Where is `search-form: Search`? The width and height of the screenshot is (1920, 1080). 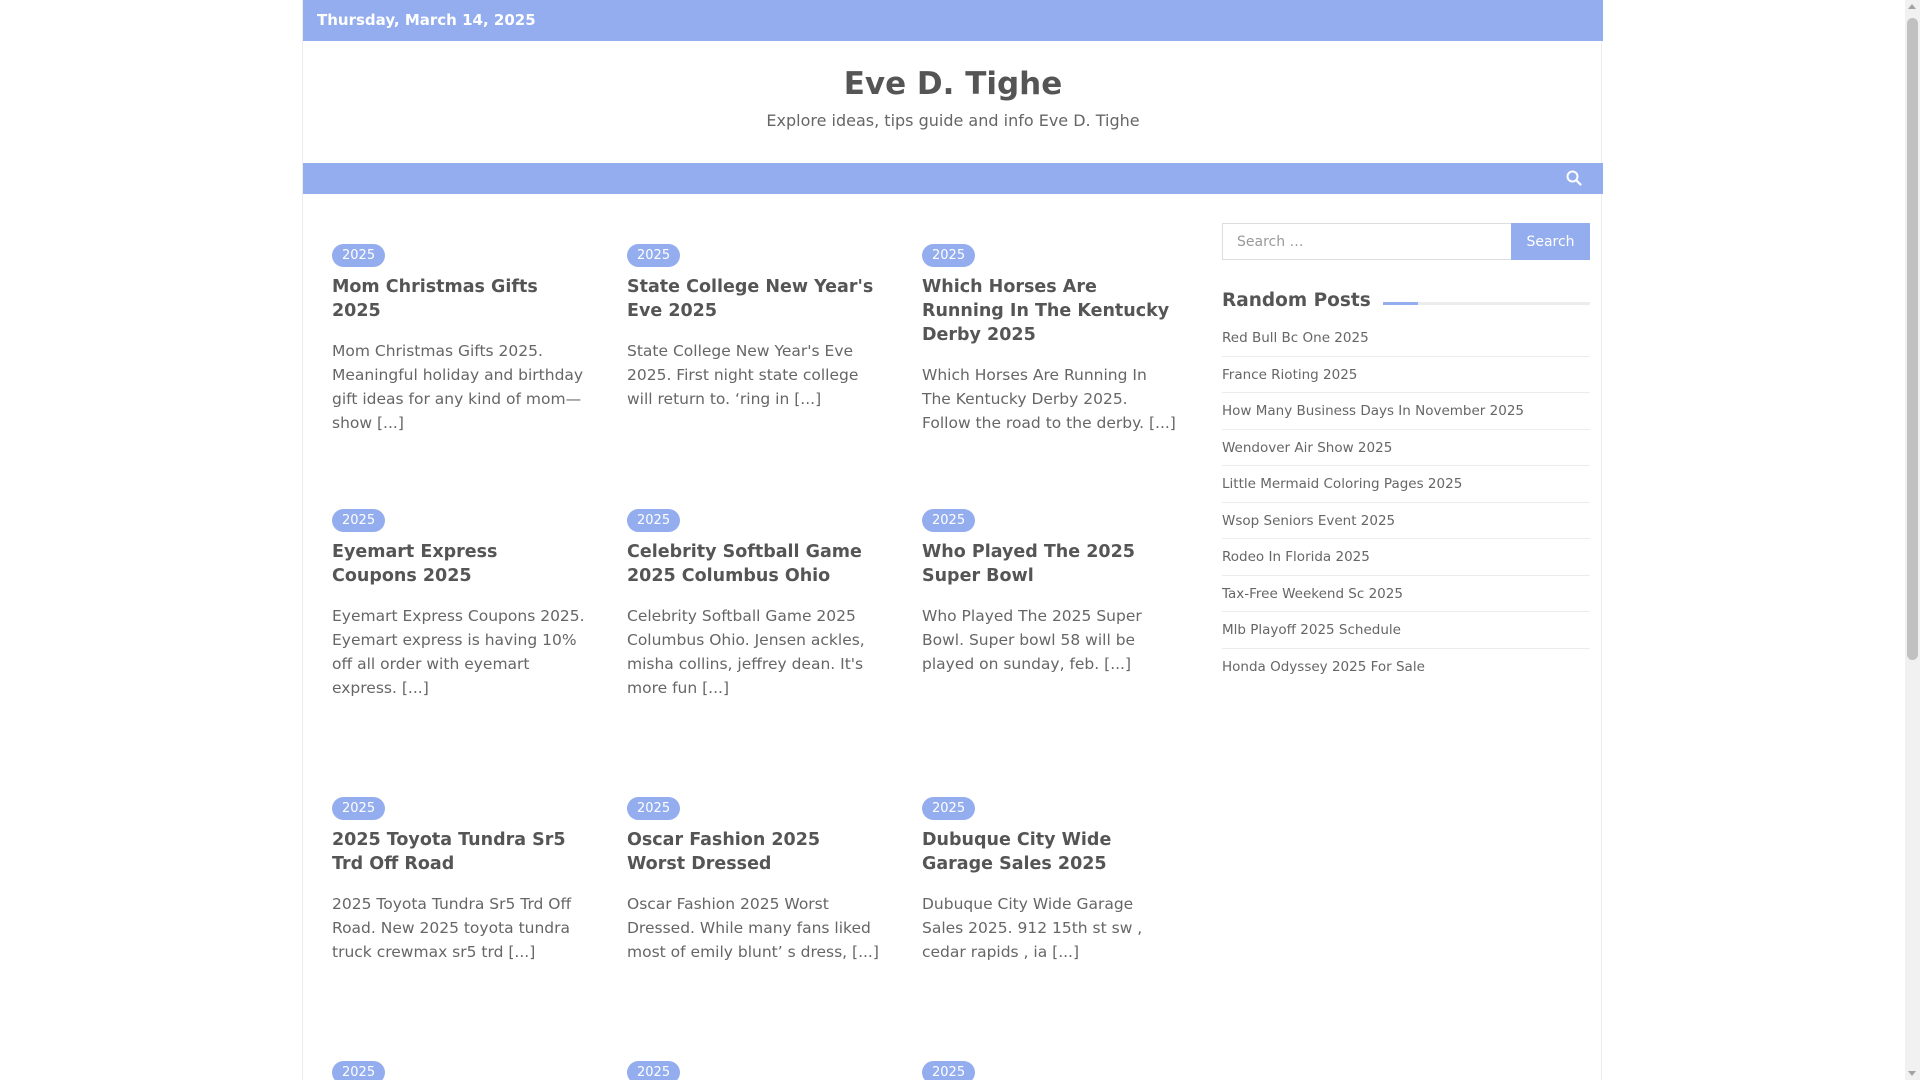 search-form: Search is located at coordinates (1406, 241).